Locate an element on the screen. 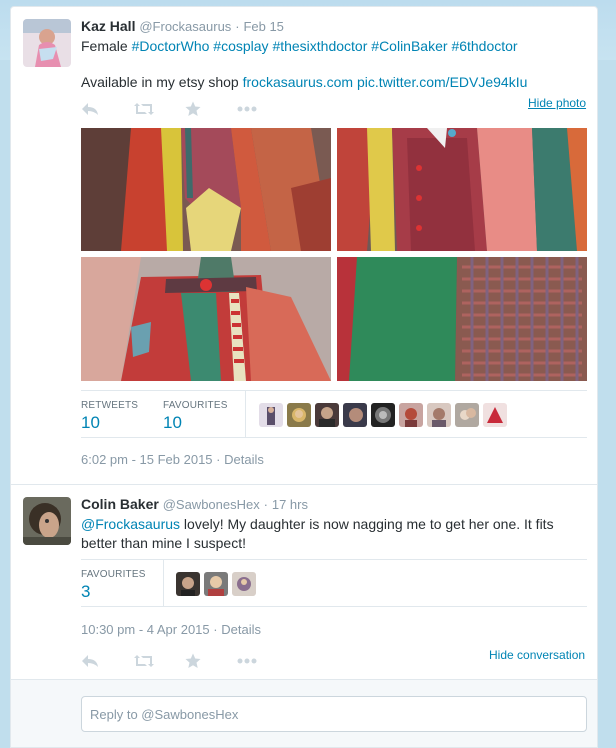  reply-author-fullname: Colin Baker is located at coordinates (120, 504).